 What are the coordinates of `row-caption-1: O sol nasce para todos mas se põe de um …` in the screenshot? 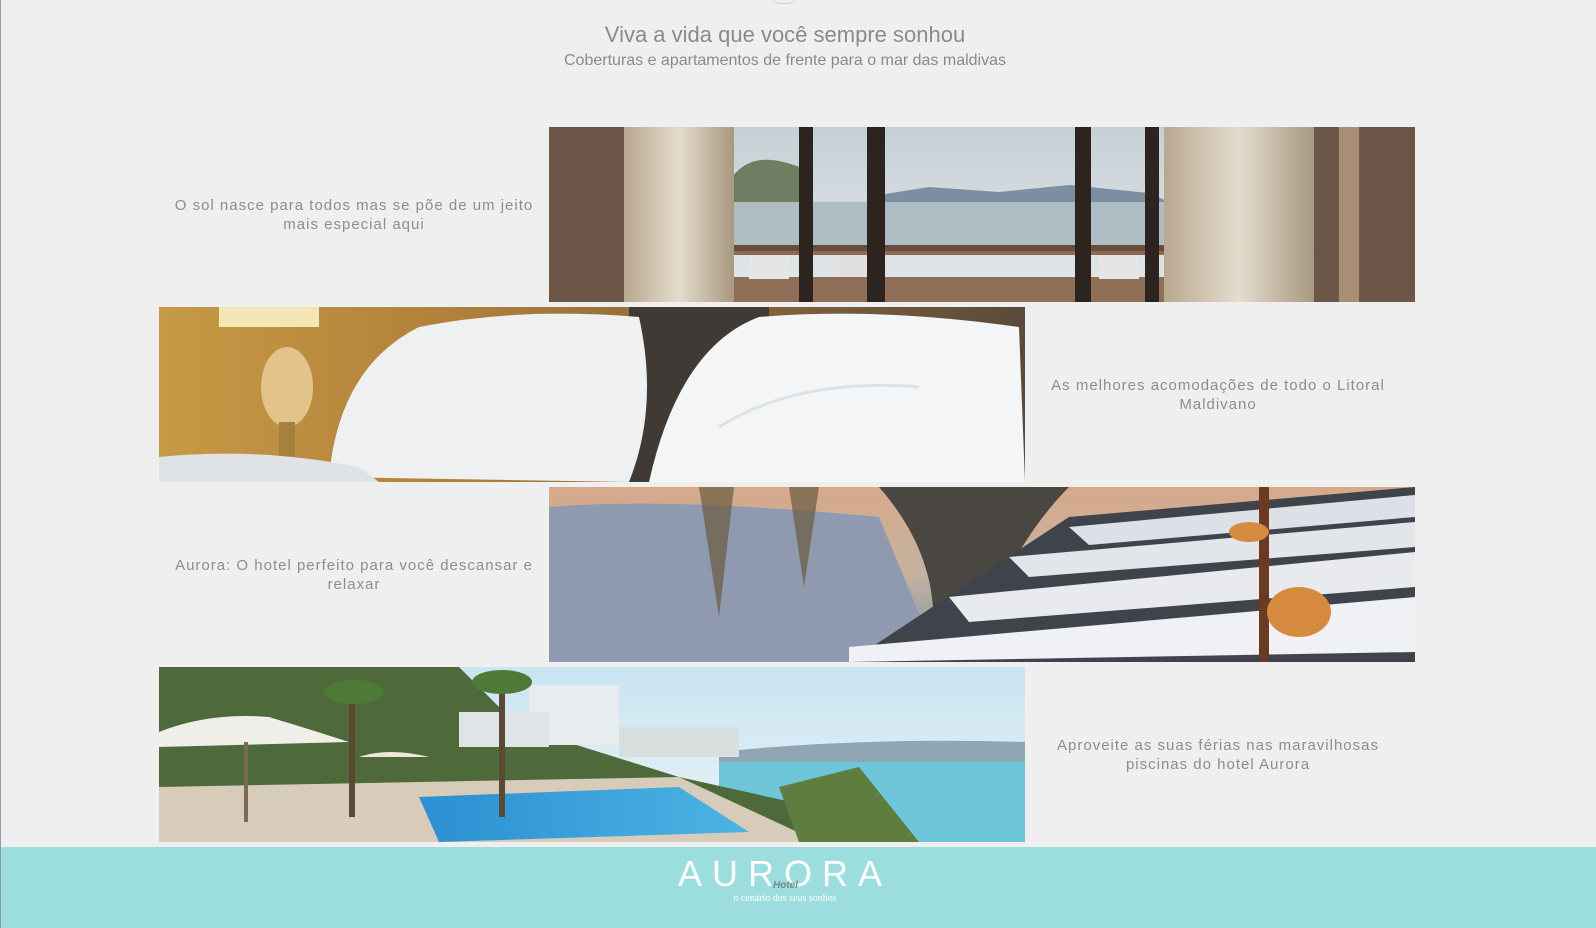 It's located at (354, 215).